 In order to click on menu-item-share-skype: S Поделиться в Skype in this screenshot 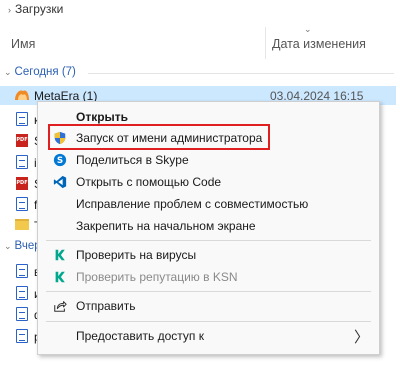, I will do `click(208, 160)`.